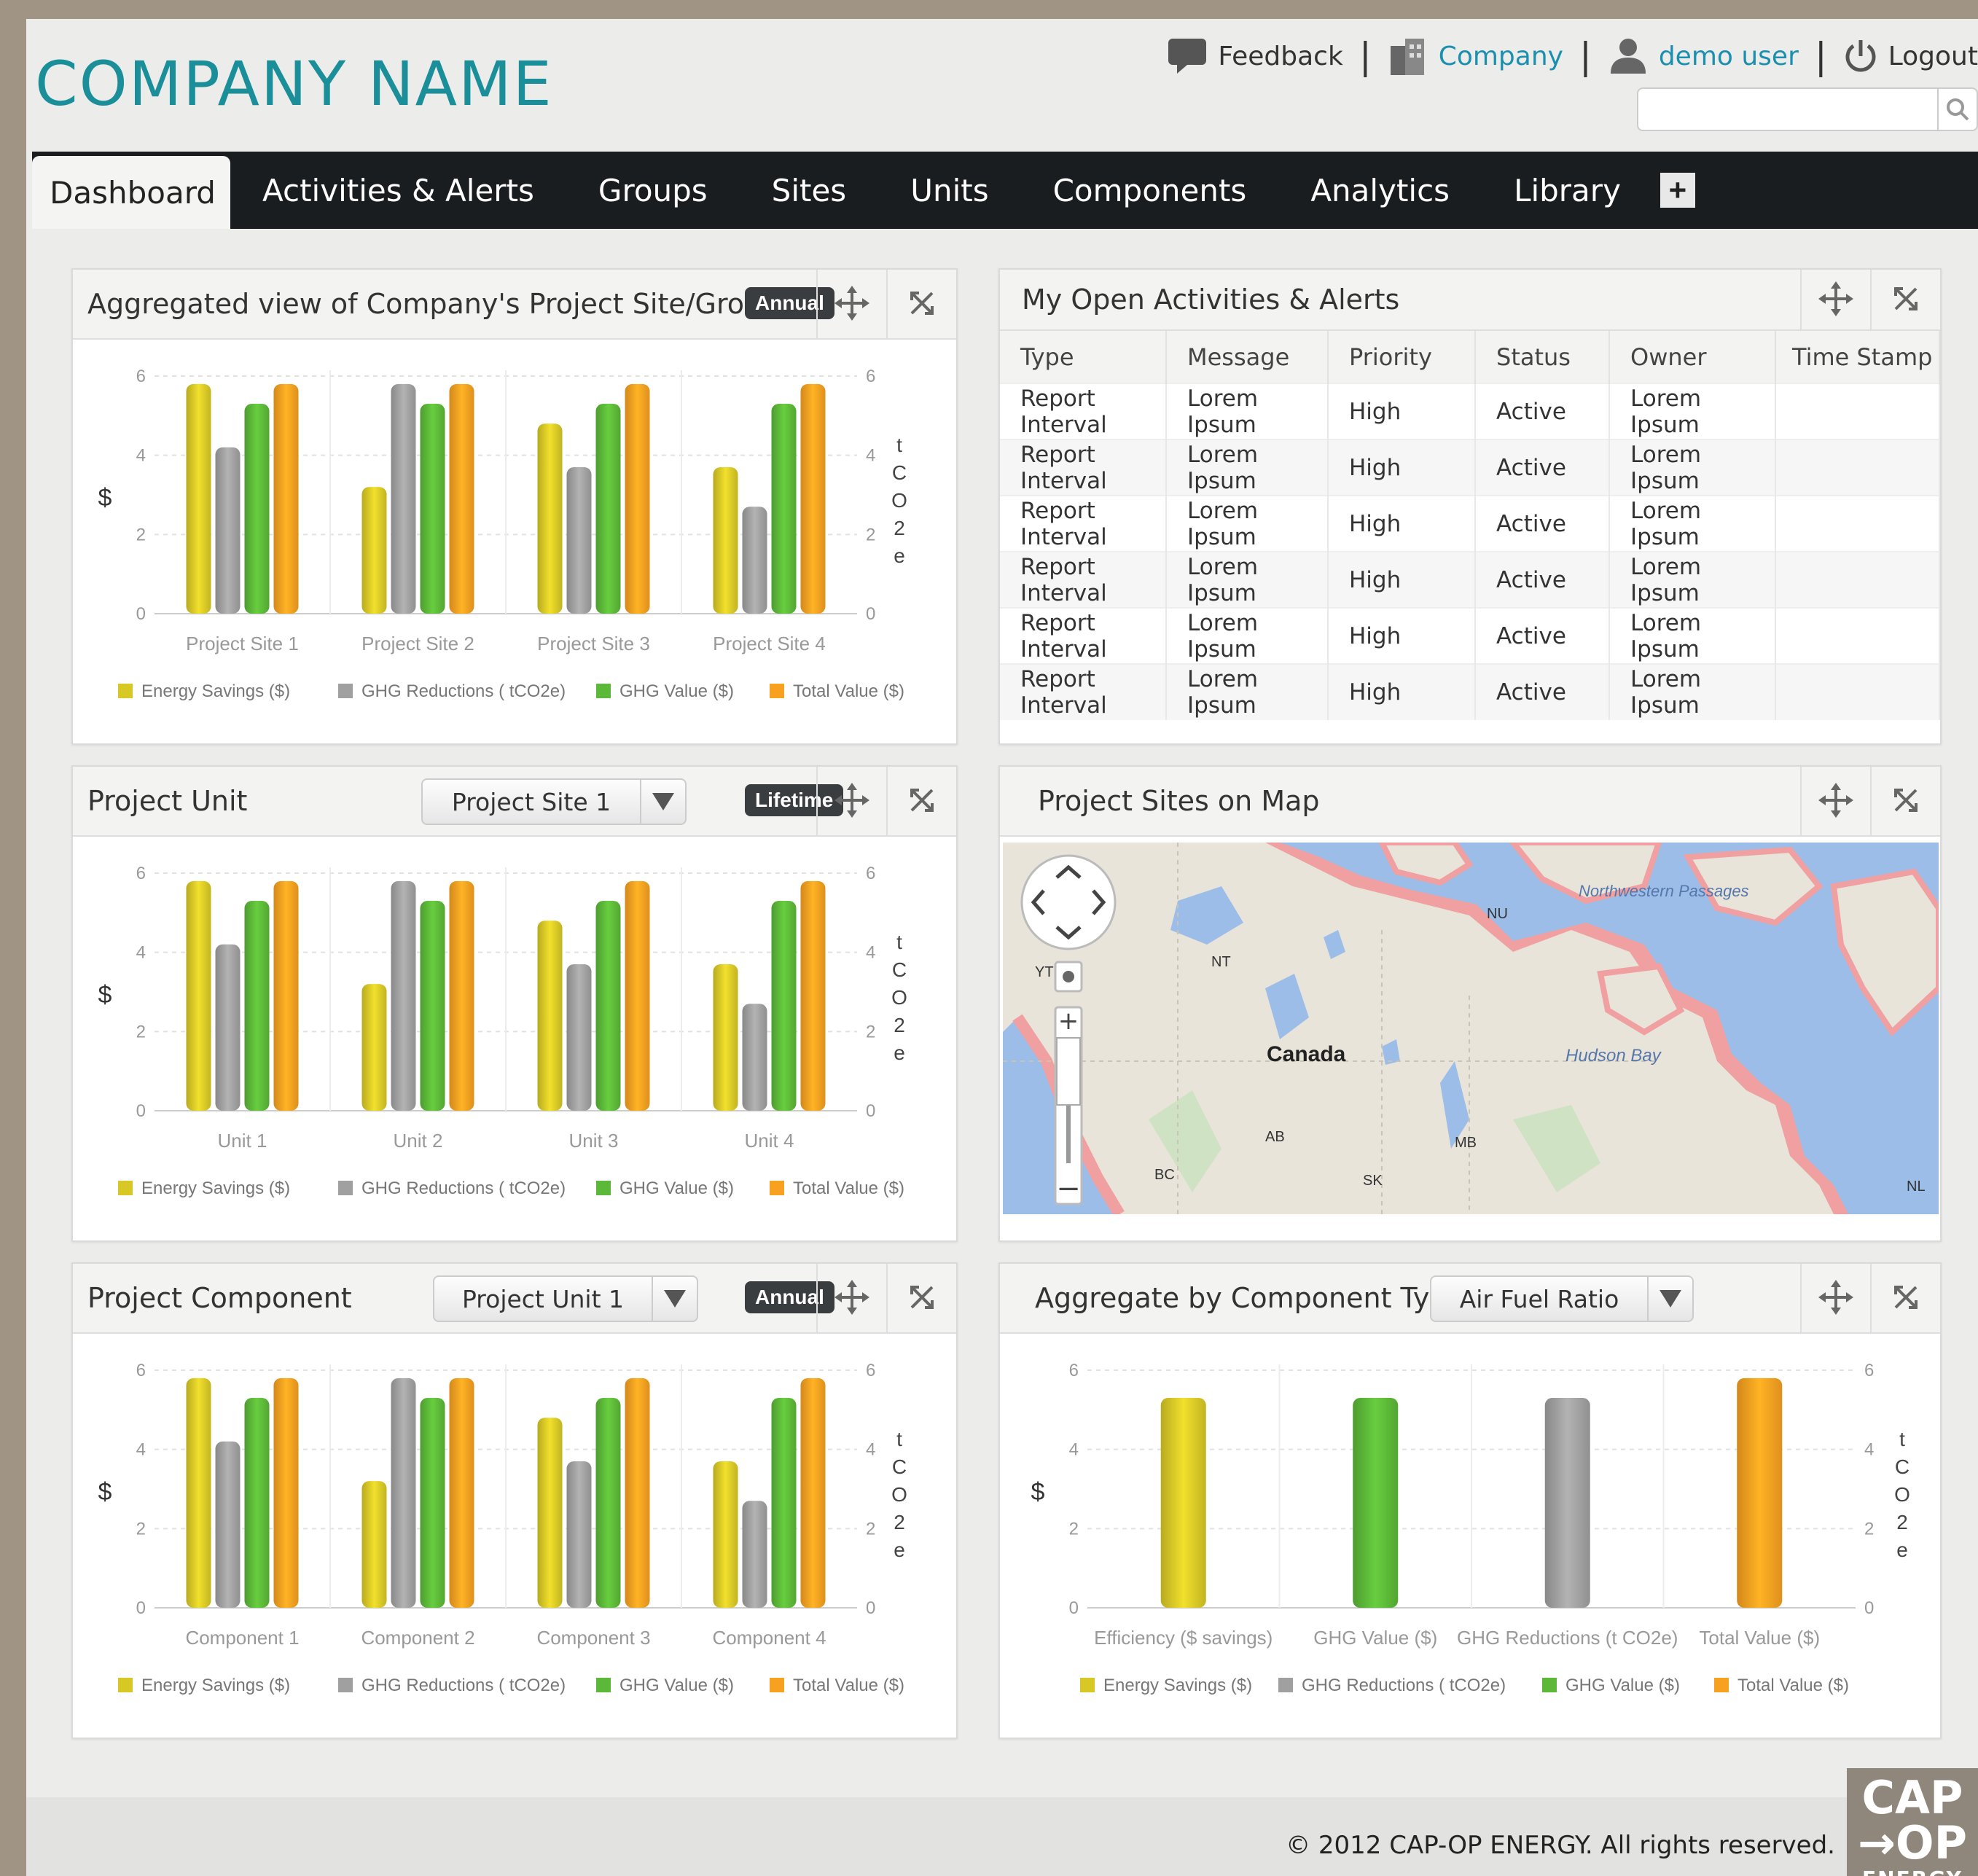 The image size is (1978, 1876). I want to click on search-button, so click(1957, 110).